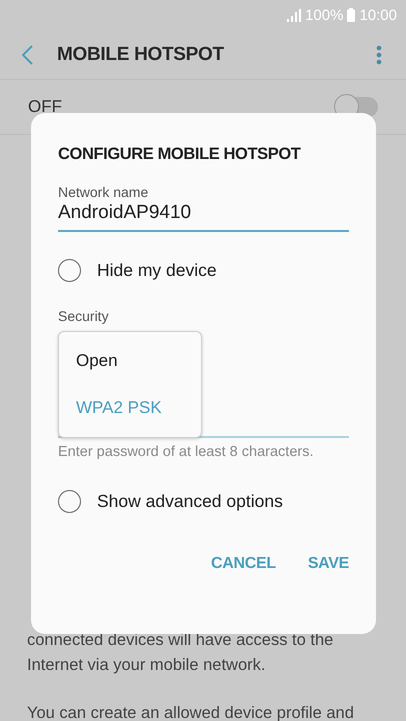 The width and height of the screenshot is (406, 721). What do you see at coordinates (186, 452) in the screenshot?
I see `hint-text: Enter password of at least 8 characters.` at bounding box center [186, 452].